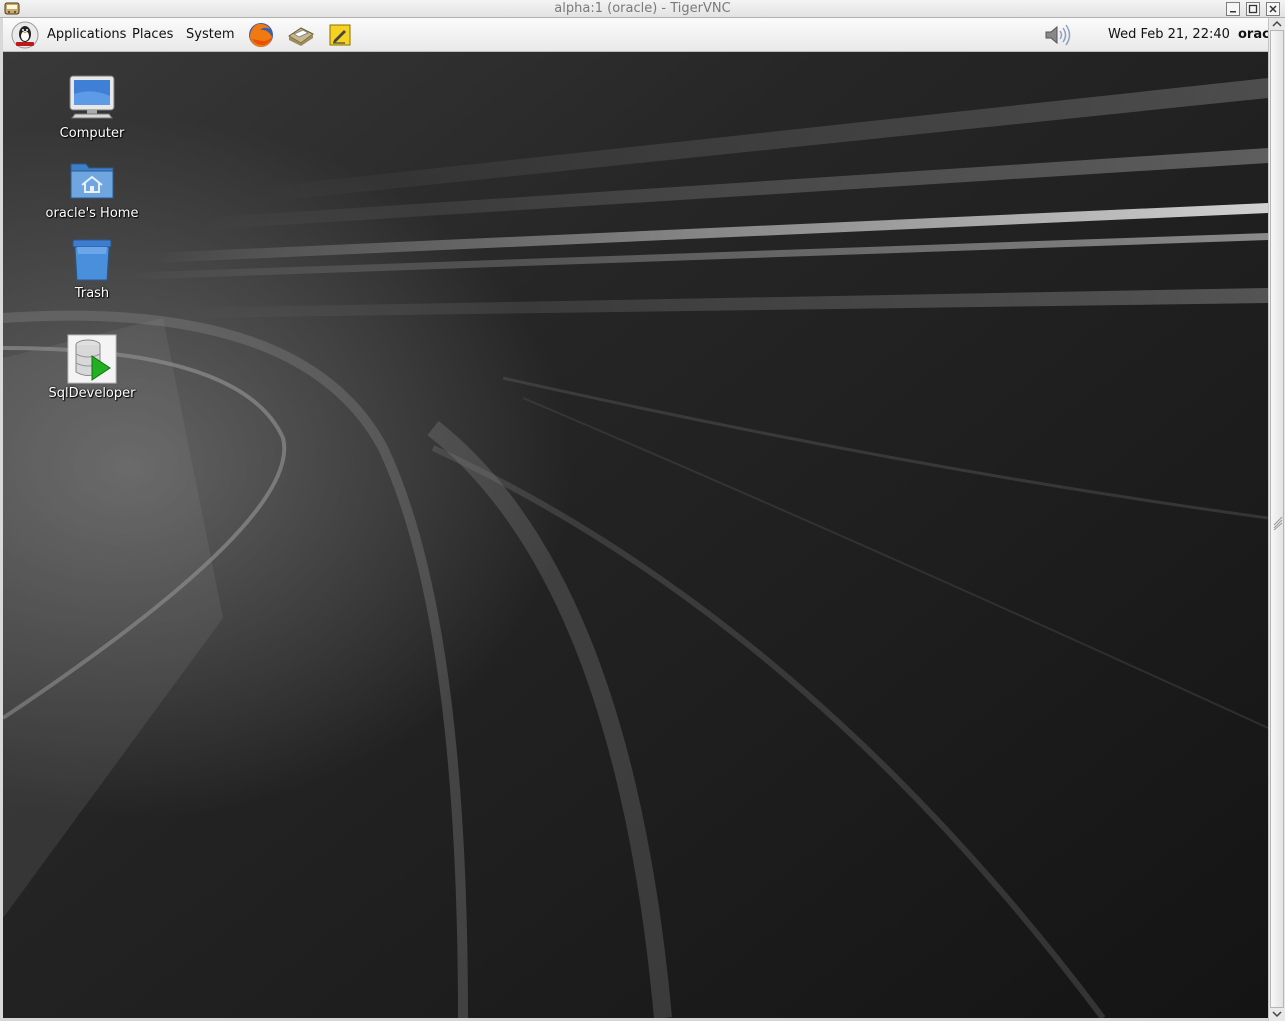  I want to click on computer-icon, so click(92, 97).